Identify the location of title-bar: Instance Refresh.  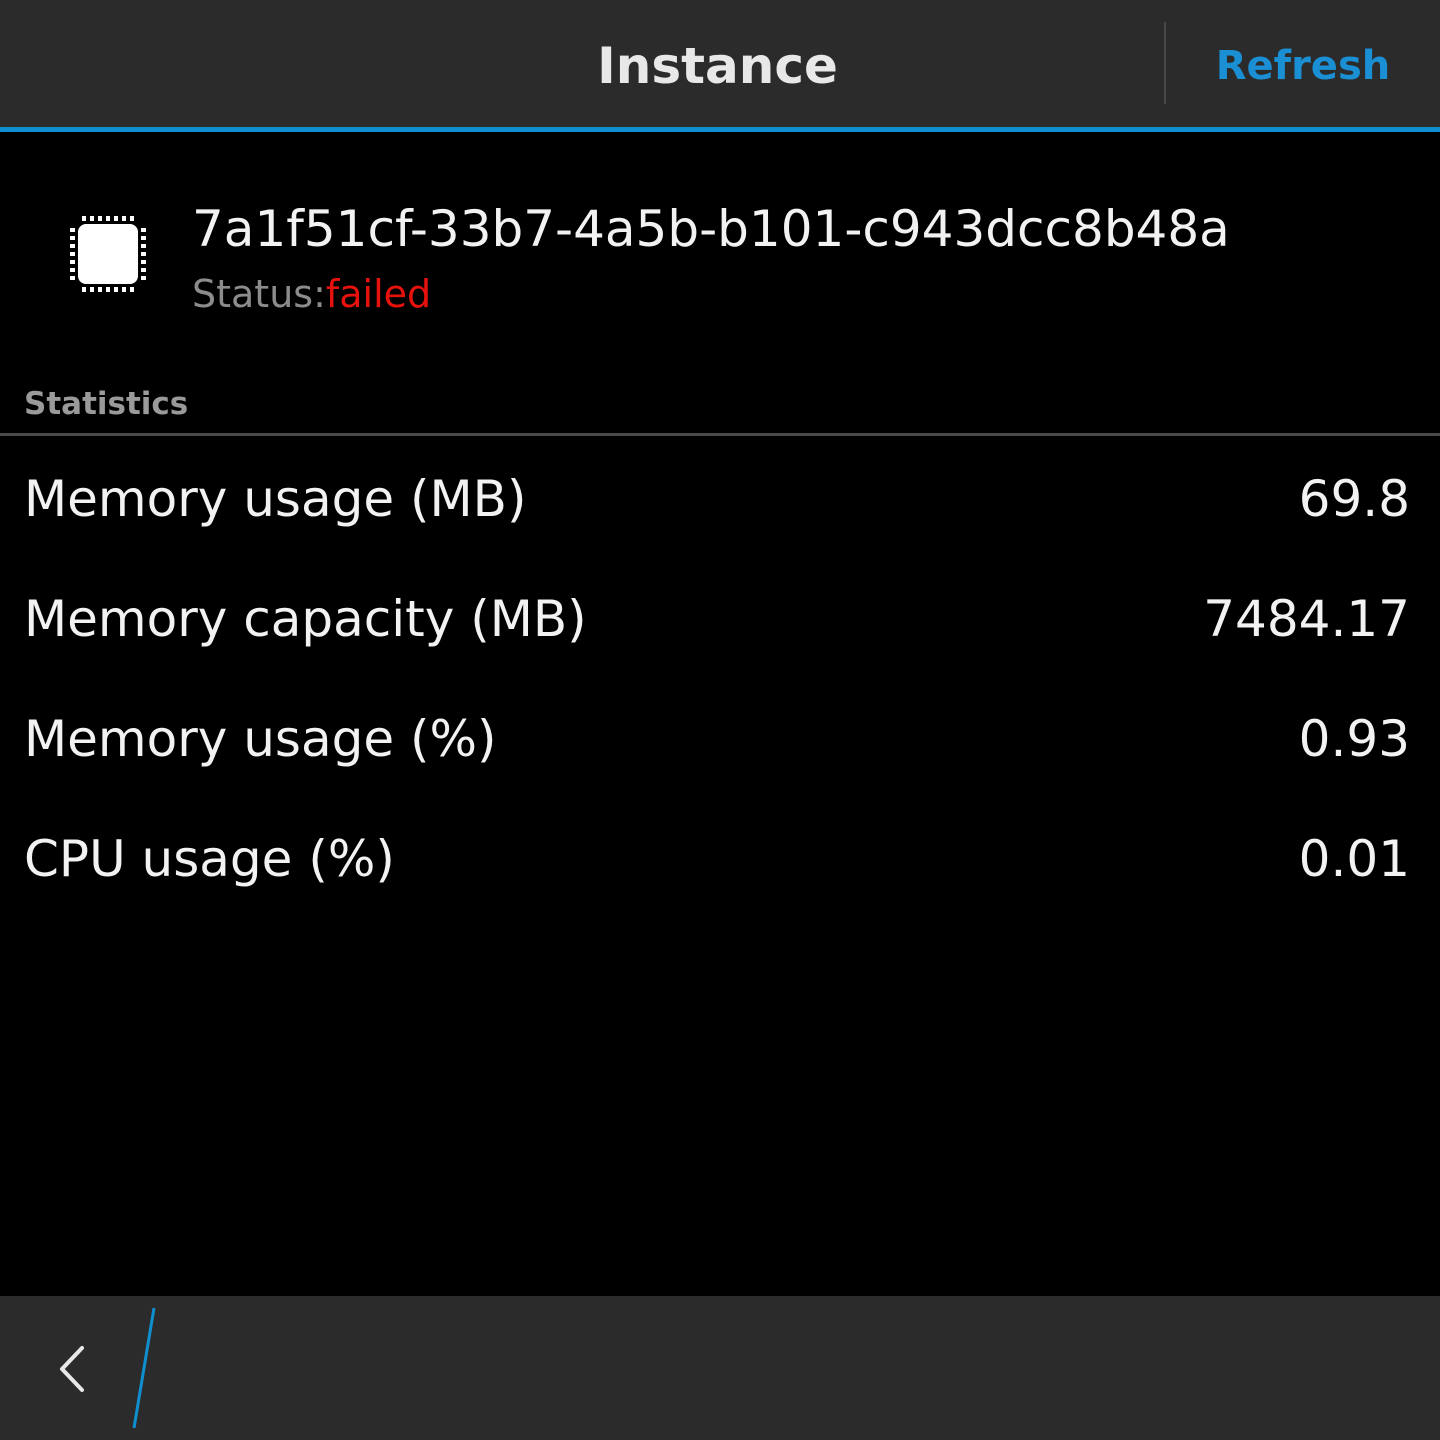
(720, 63).